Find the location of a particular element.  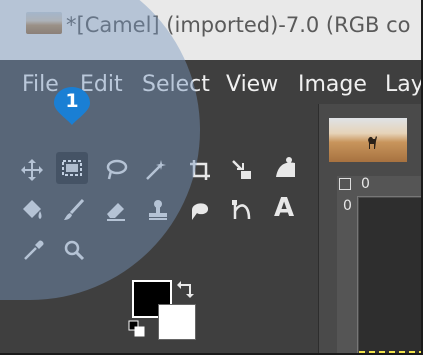

rect-select-tool is located at coordinates (72, 168).